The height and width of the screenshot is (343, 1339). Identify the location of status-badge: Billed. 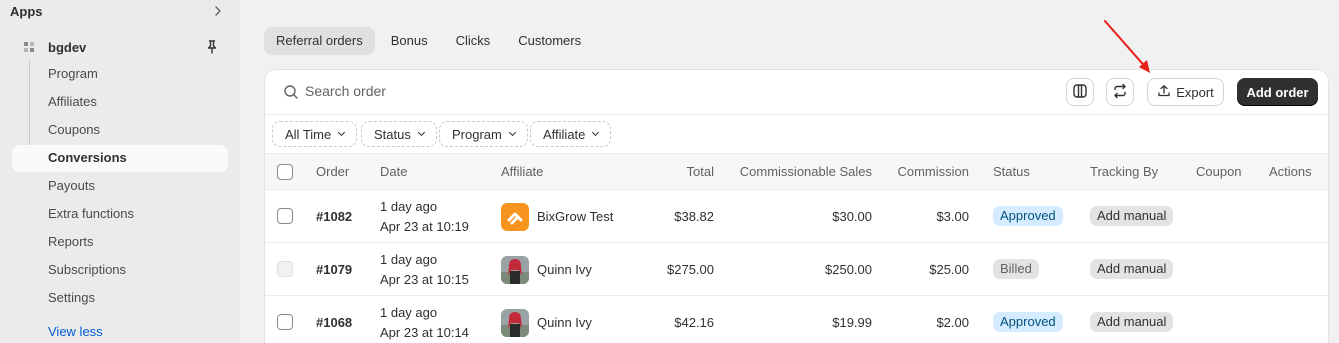
(1016, 269).